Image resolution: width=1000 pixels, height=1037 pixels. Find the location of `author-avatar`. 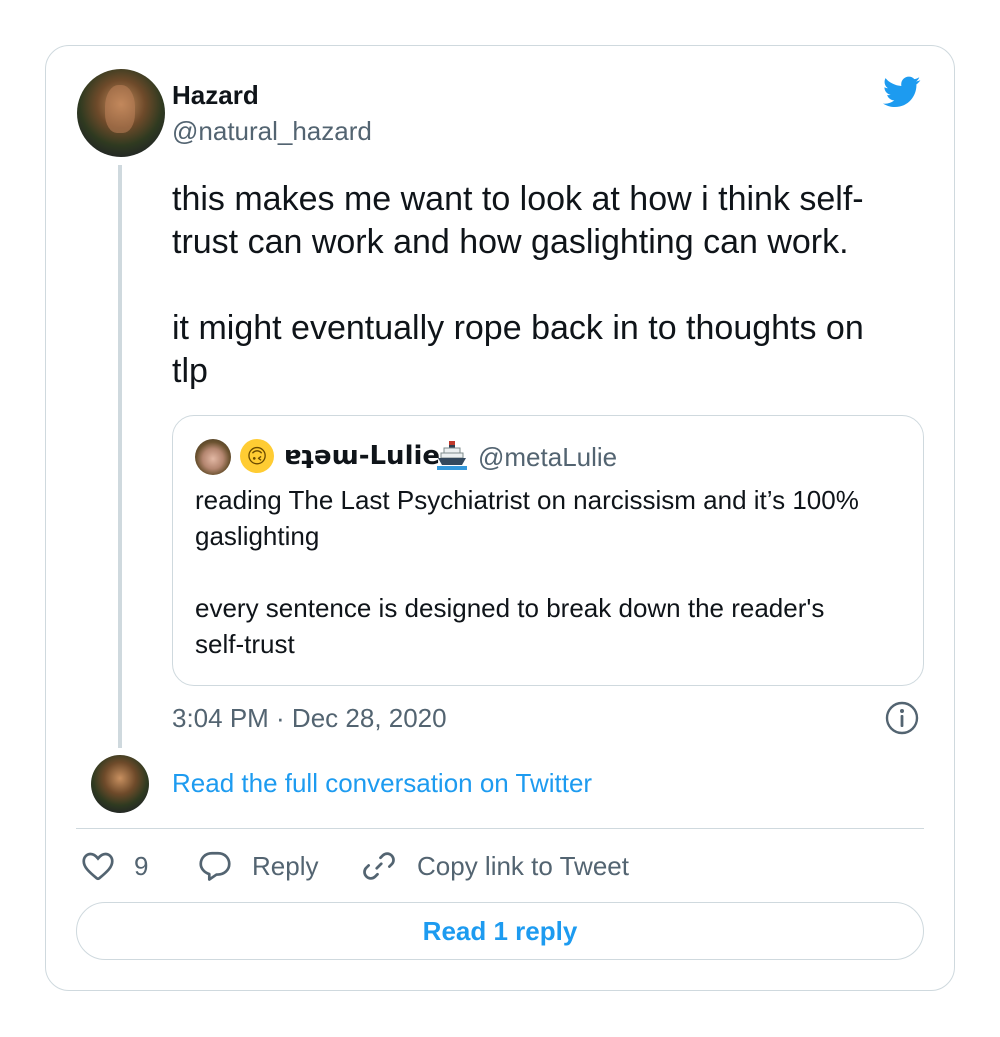

author-avatar is located at coordinates (121, 113).